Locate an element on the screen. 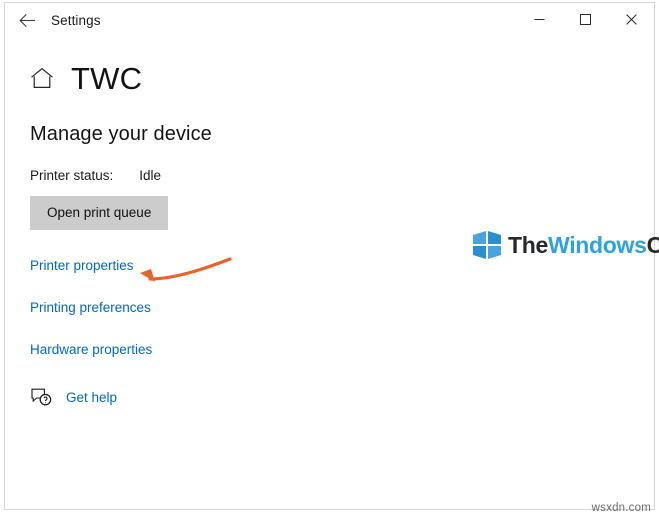 The height and width of the screenshot is (517, 659). printing-preferences-link: Printing preferences is located at coordinates (90, 307).